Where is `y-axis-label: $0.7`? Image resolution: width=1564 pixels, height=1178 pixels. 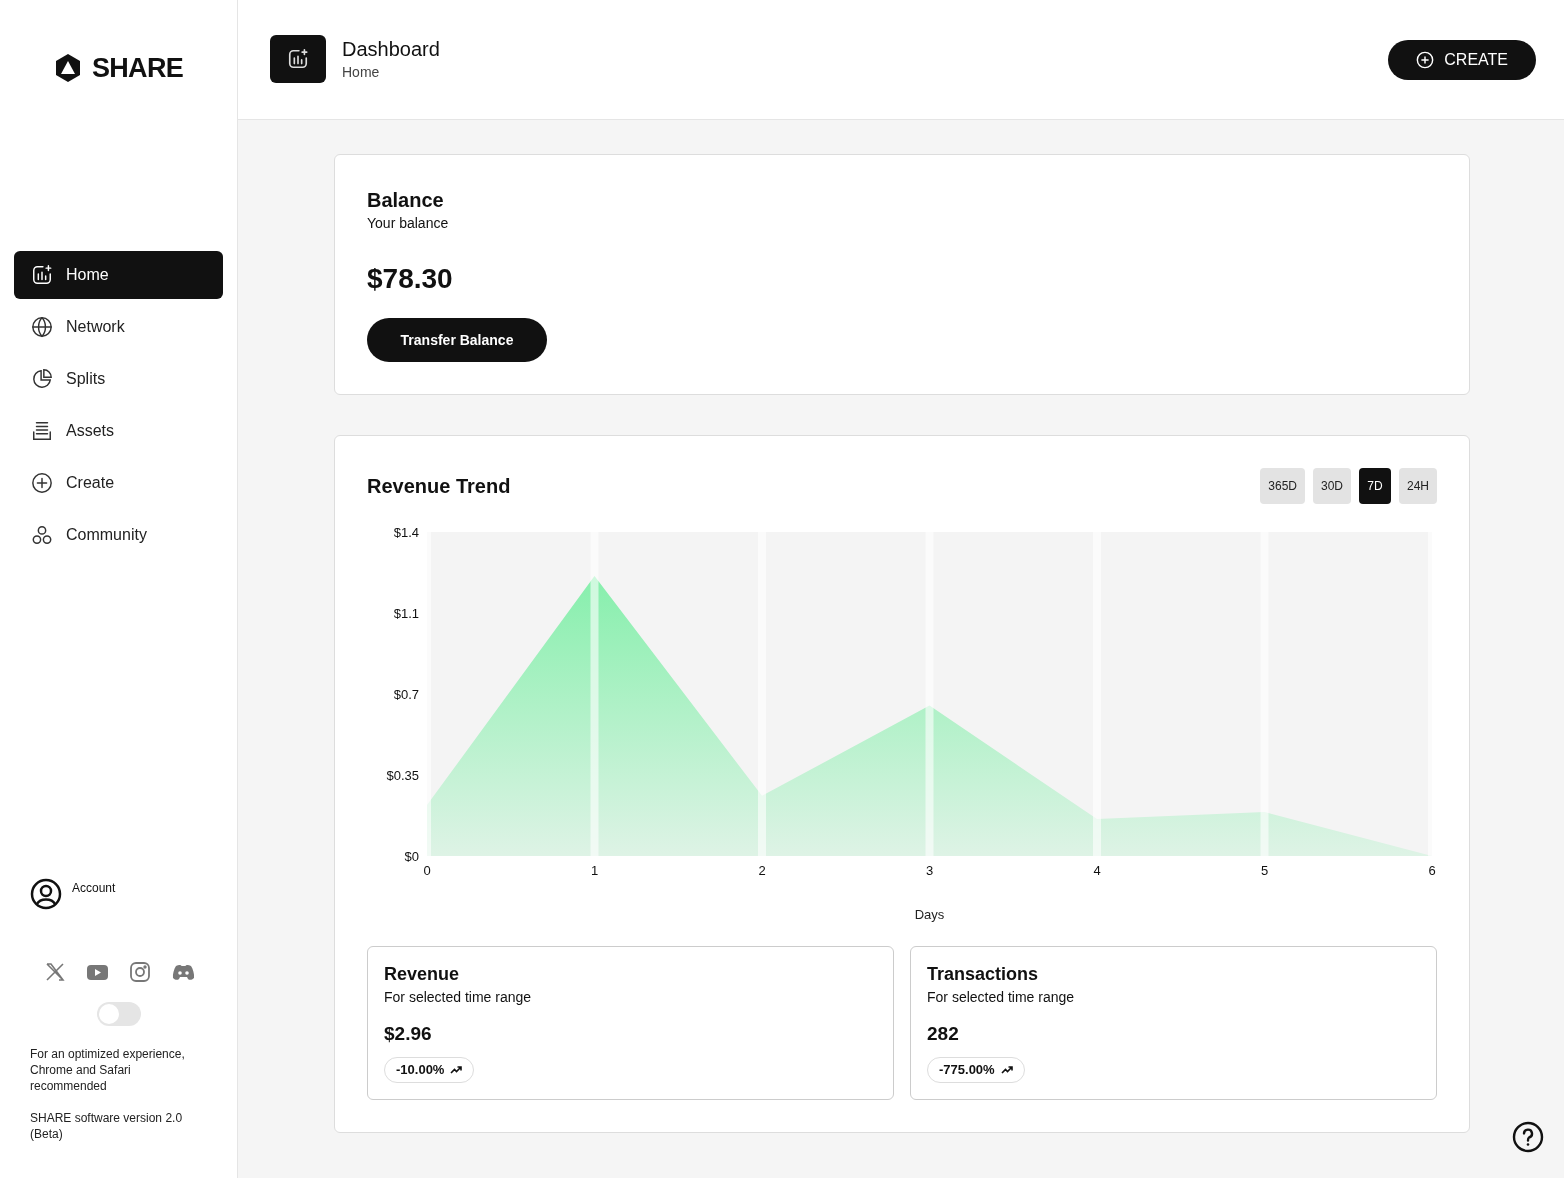
y-axis-label: $0.7 is located at coordinates (406, 694).